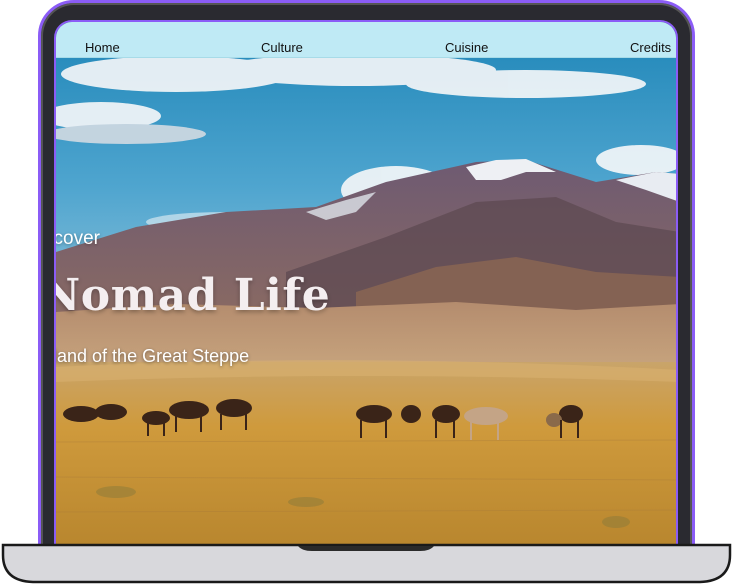  I want to click on laptop-base, so click(366, 563).